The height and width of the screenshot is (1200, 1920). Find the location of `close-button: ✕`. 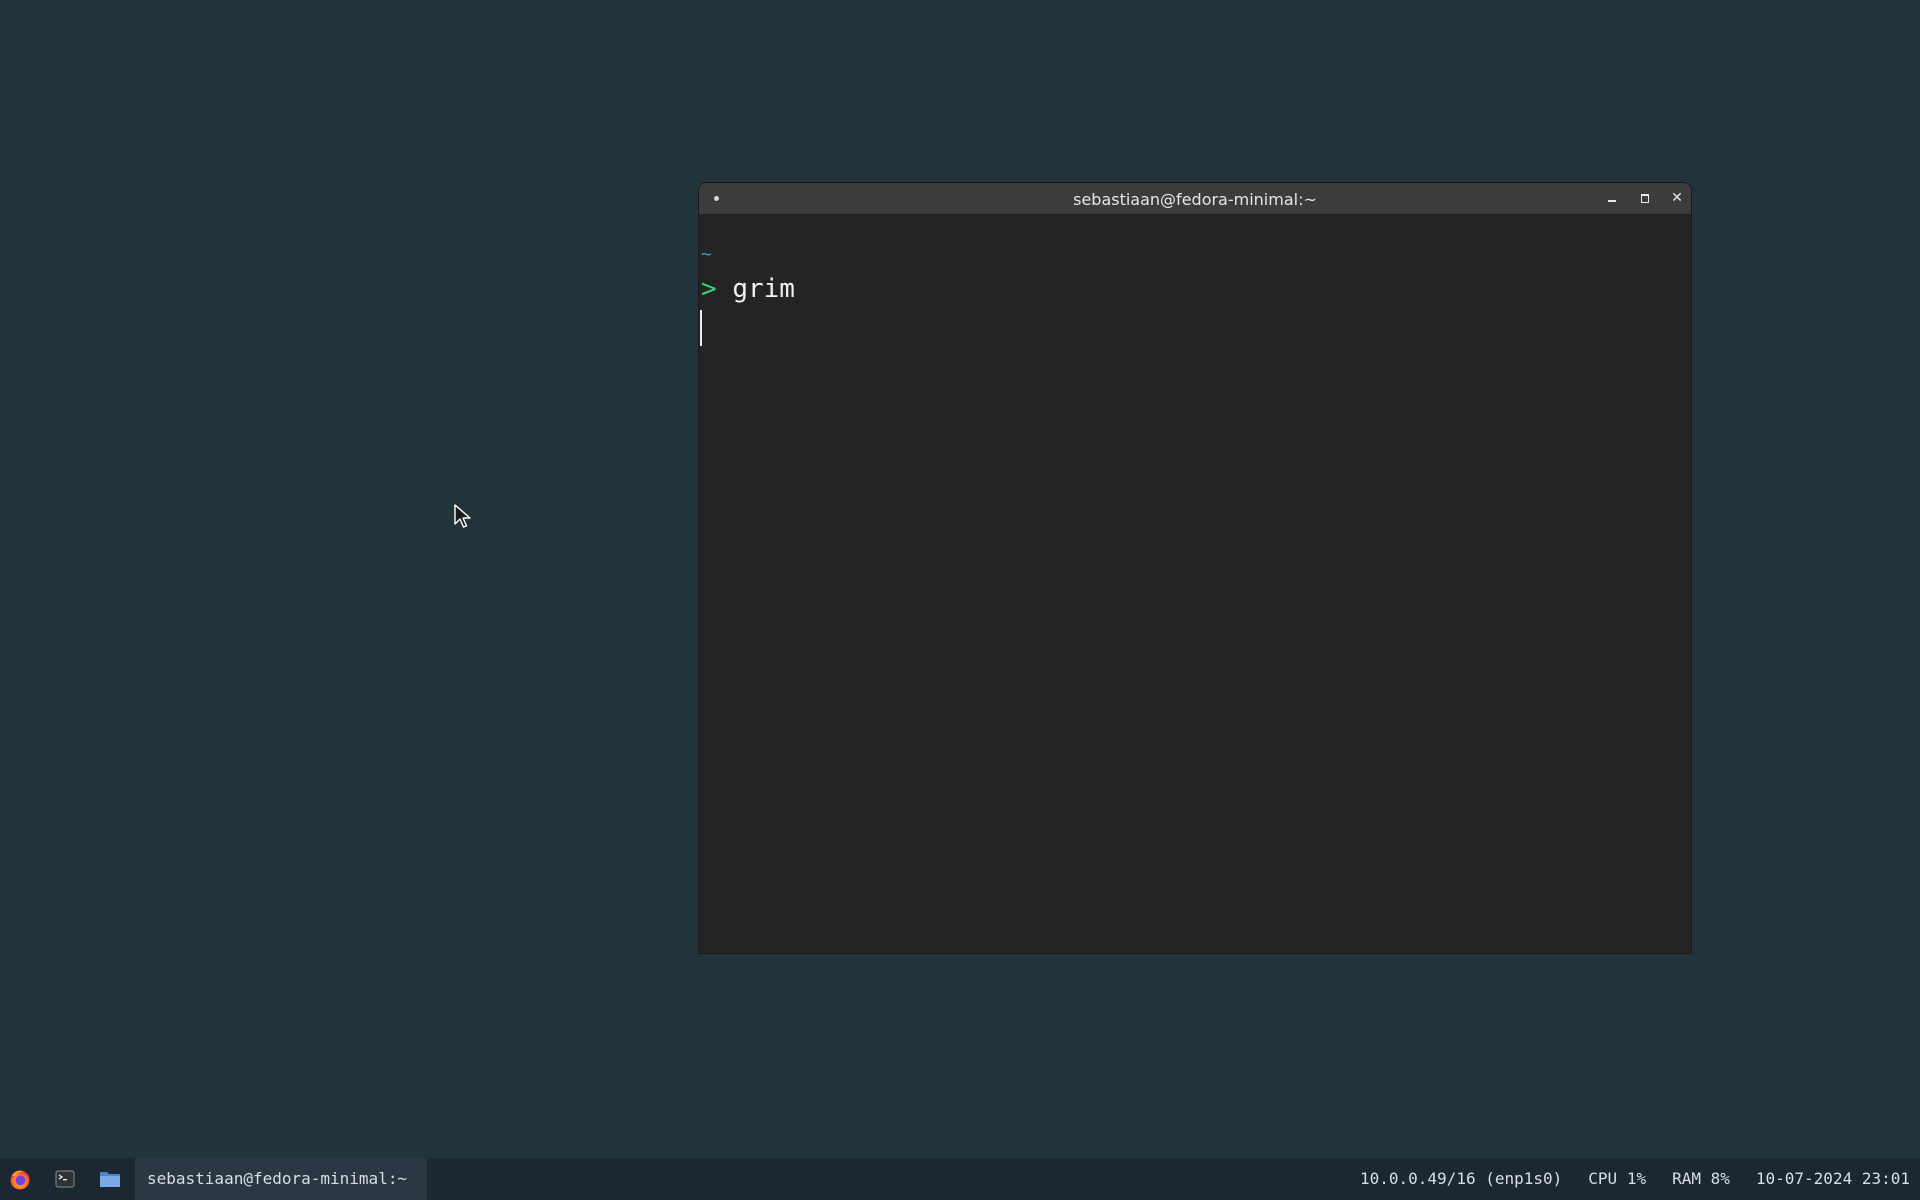

close-button: ✕ is located at coordinates (1677, 198).